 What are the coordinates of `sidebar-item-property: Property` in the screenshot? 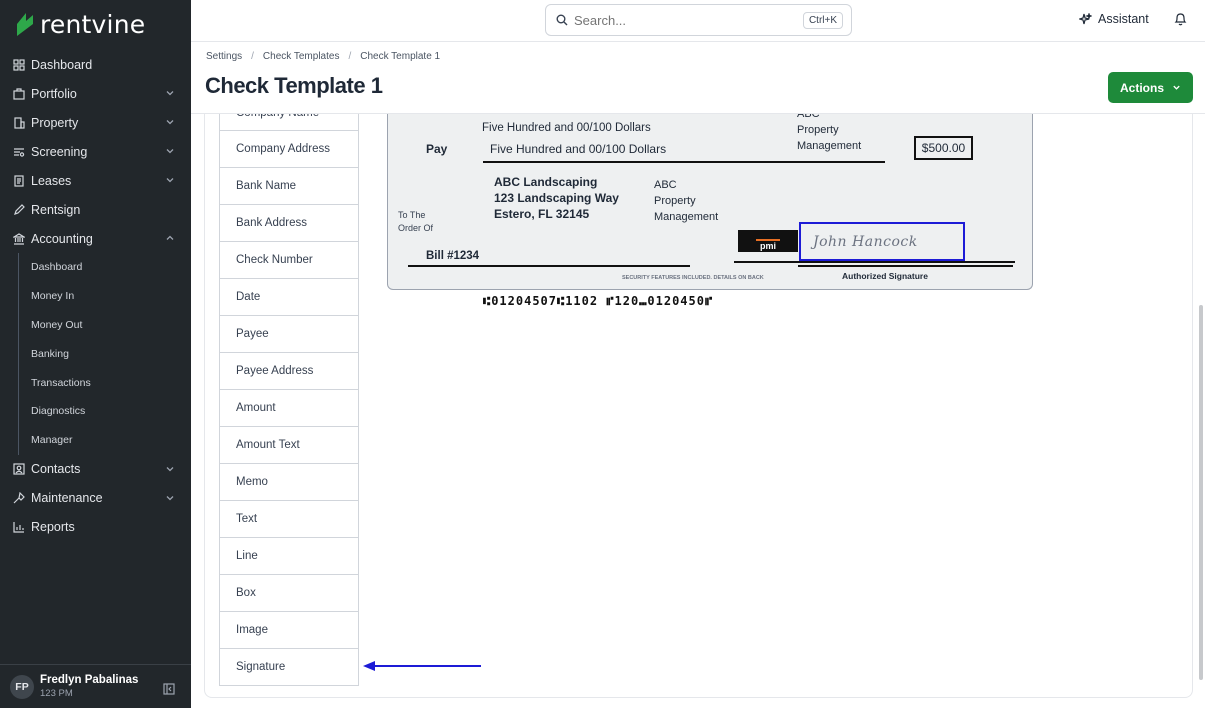 It's located at (95, 122).